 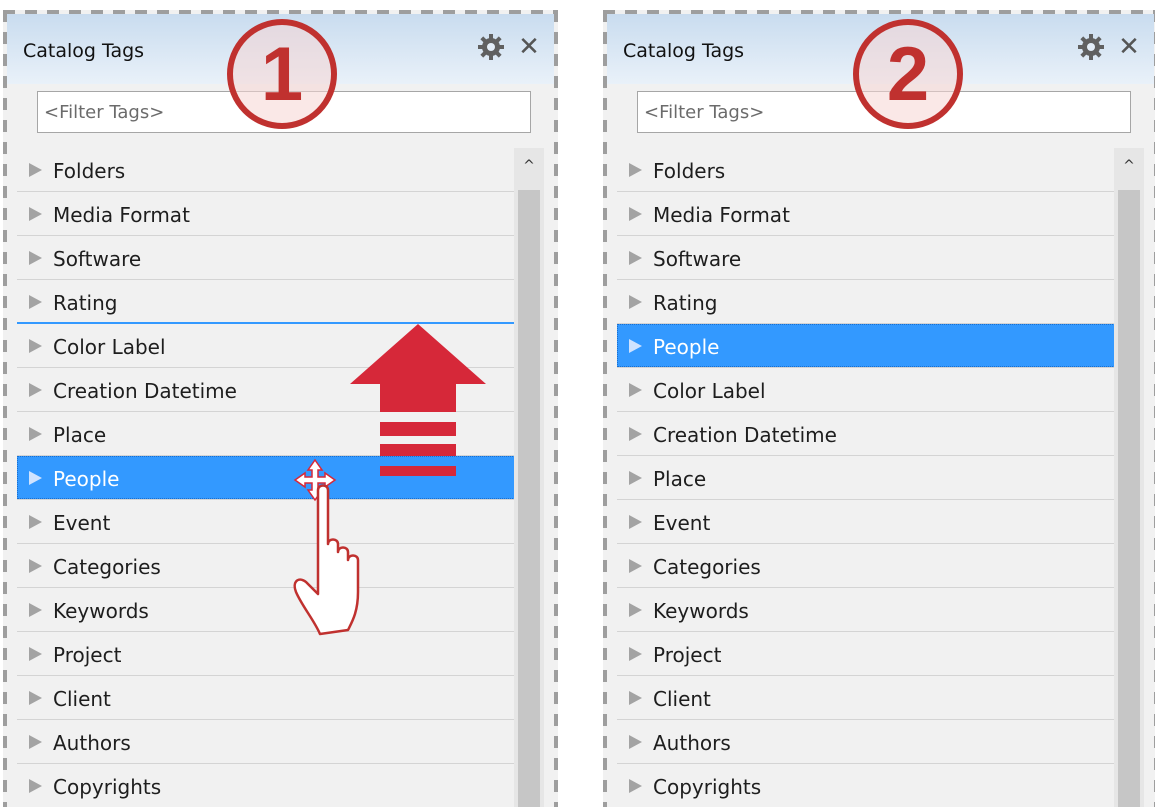 What do you see at coordinates (326, 560) in the screenshot?
I see `hand-pointer-icon` at bounding box center [326, 560].